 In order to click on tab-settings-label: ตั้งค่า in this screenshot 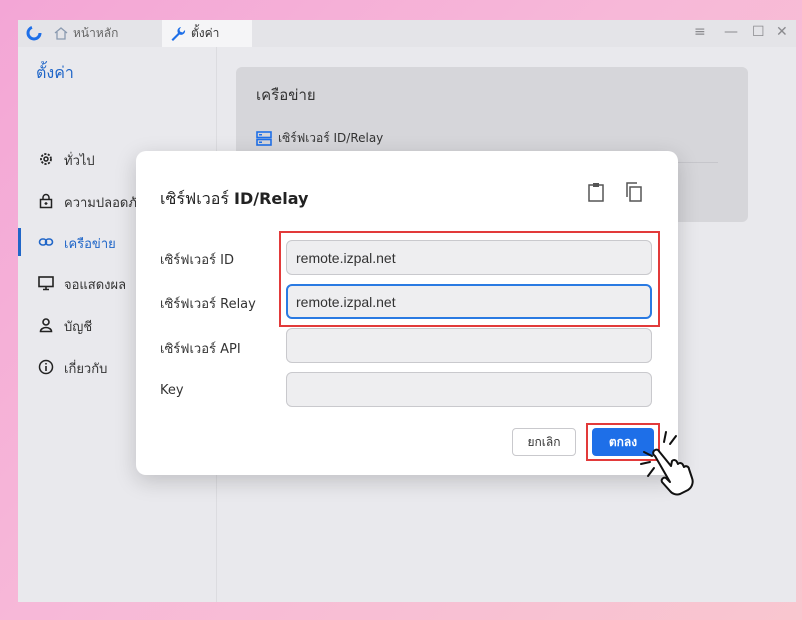, I will do `click(205, 33)`.